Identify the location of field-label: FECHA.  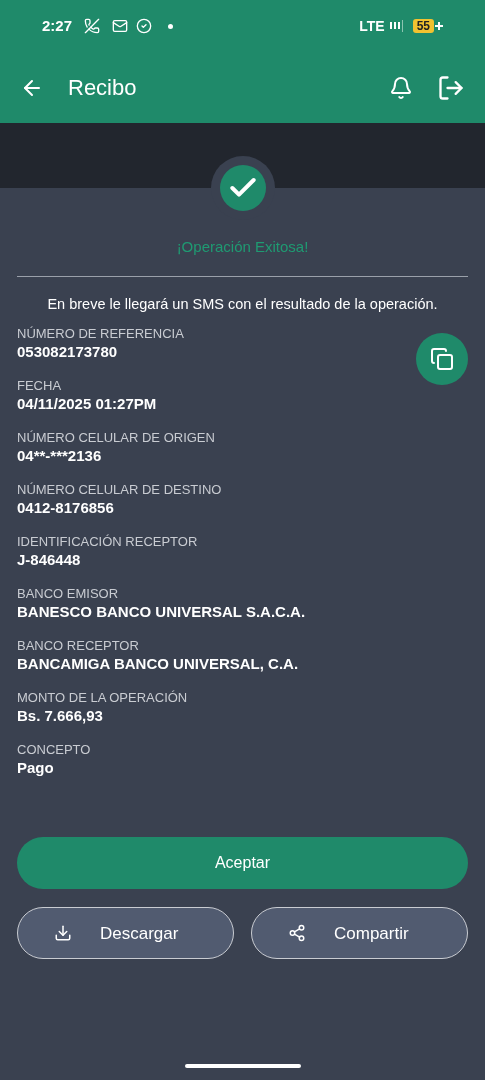
(39, 386).